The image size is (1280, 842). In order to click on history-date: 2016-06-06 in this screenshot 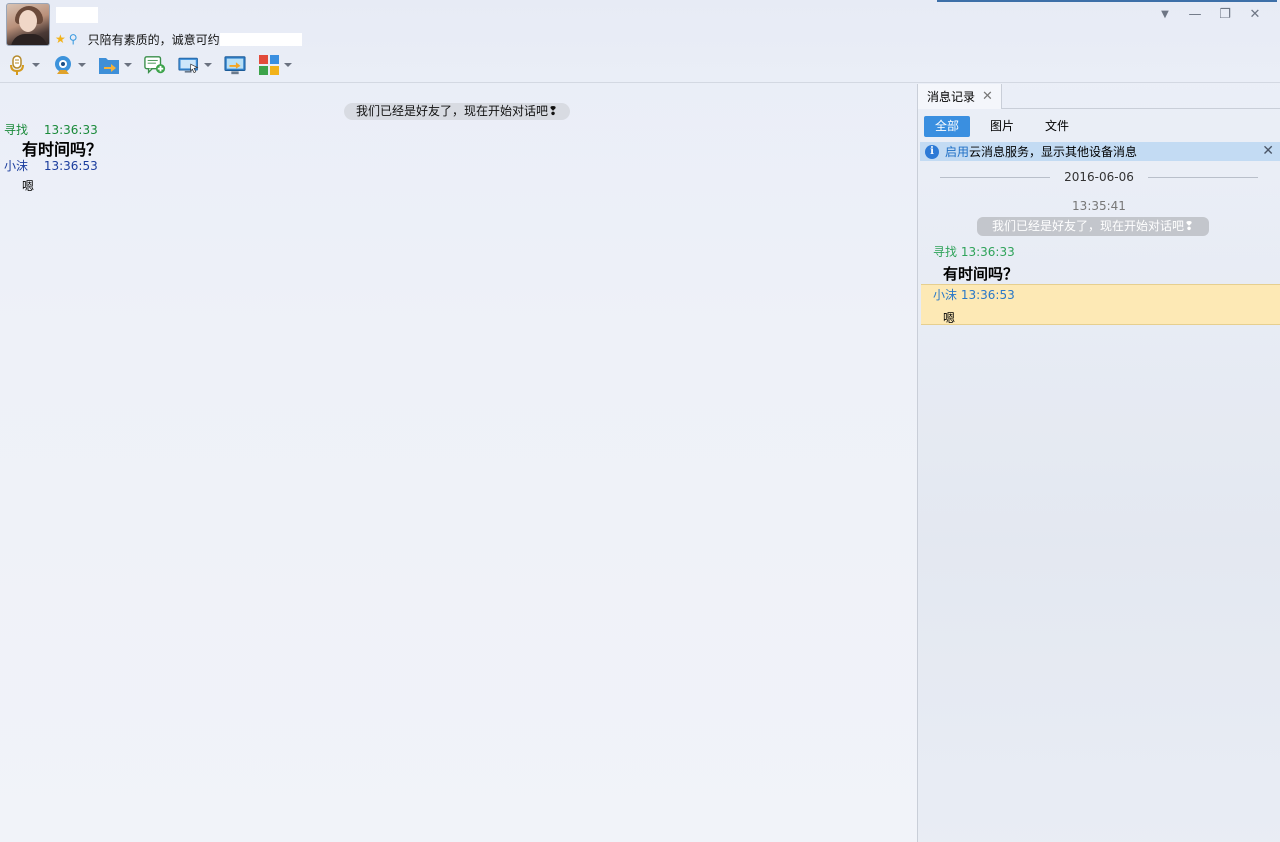, I will do `click(1099, 177)`.